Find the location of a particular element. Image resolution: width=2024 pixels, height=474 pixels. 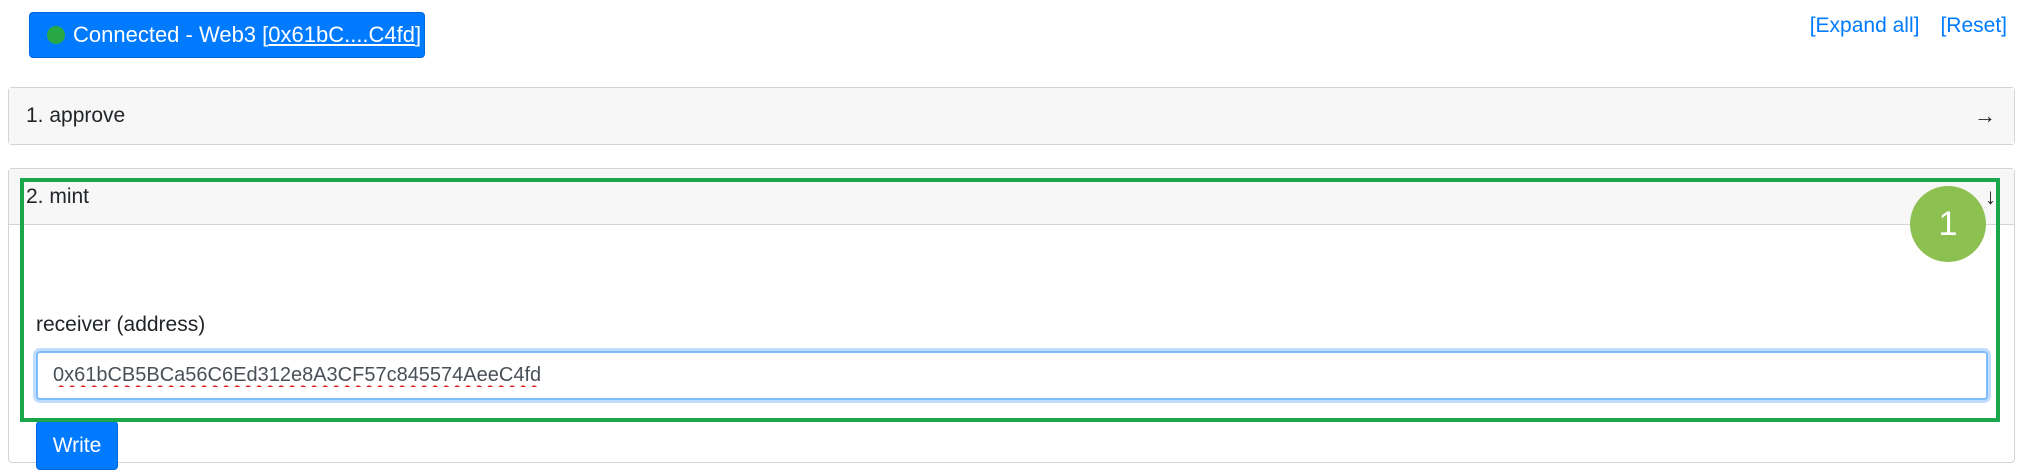

connection-label: Connected - Web3 [ is located at coordinates (171, 34).